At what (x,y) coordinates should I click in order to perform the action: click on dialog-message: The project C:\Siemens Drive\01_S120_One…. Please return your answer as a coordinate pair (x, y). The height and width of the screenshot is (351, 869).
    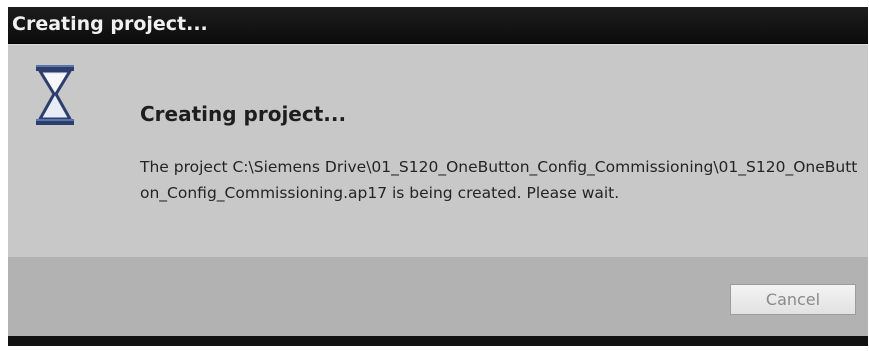
    Looking at the image, I should click on (499, 180).